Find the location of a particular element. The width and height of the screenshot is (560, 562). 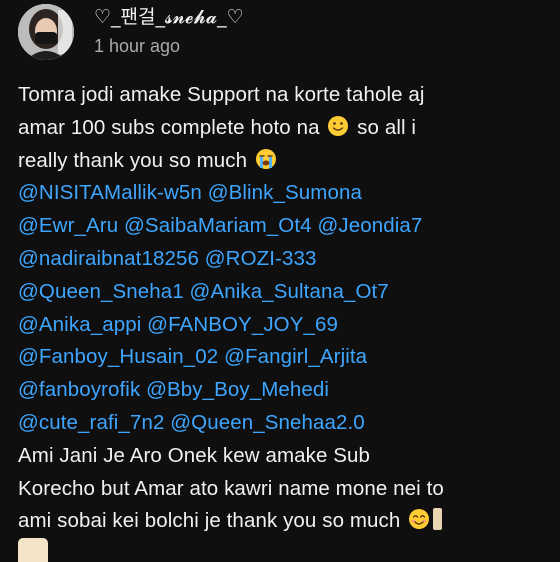

post-text-line: really thank you so much is located at coordinates (283, 161).